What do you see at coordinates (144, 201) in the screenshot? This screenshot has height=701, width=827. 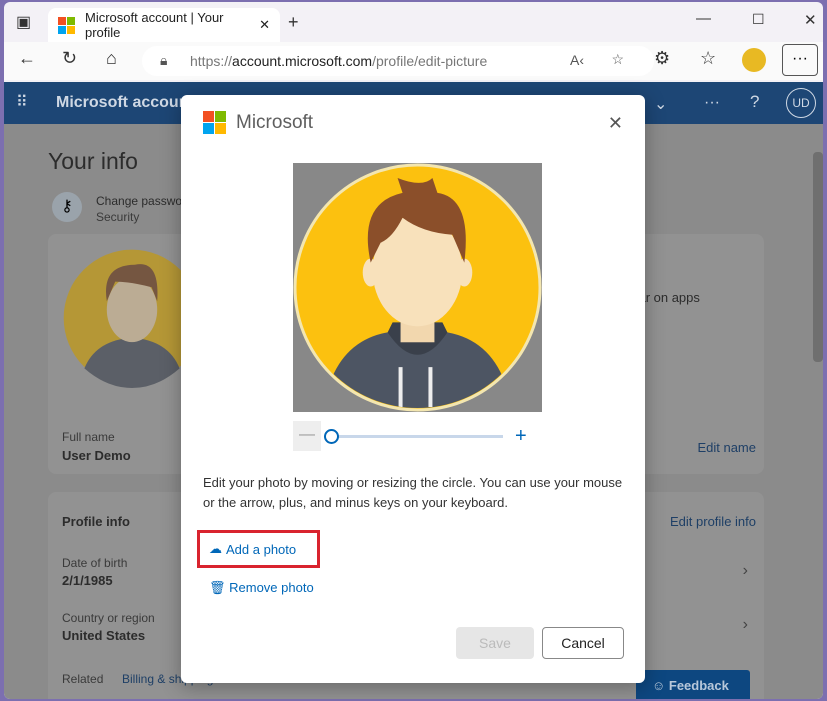 I see `change-password-link: Change password` at bounding box center [144, 201].